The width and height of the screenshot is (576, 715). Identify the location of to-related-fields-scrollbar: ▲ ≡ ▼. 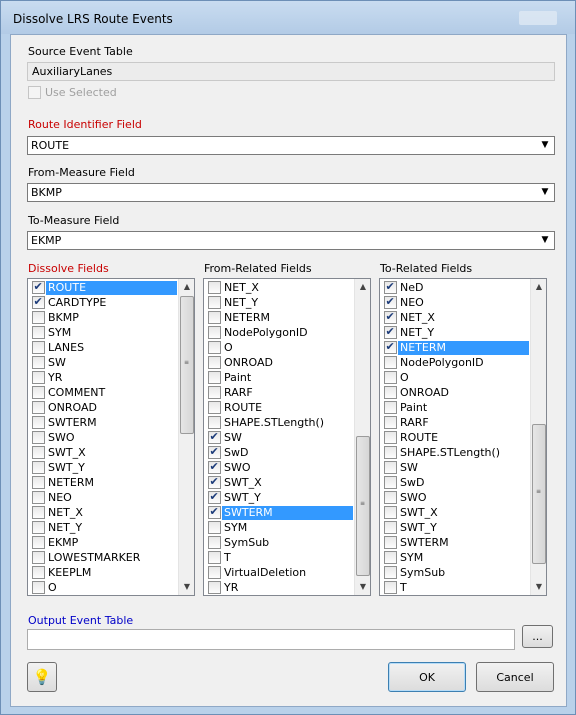
(538, 437).